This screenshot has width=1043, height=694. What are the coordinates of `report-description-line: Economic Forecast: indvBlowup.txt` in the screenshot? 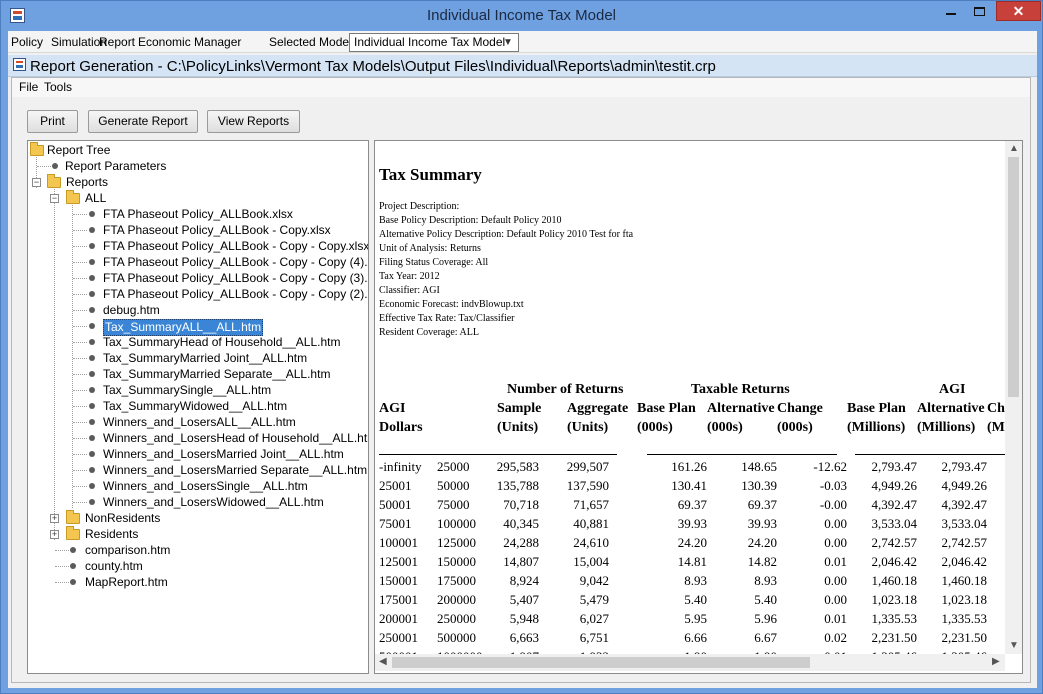 It's located at (451, 304).